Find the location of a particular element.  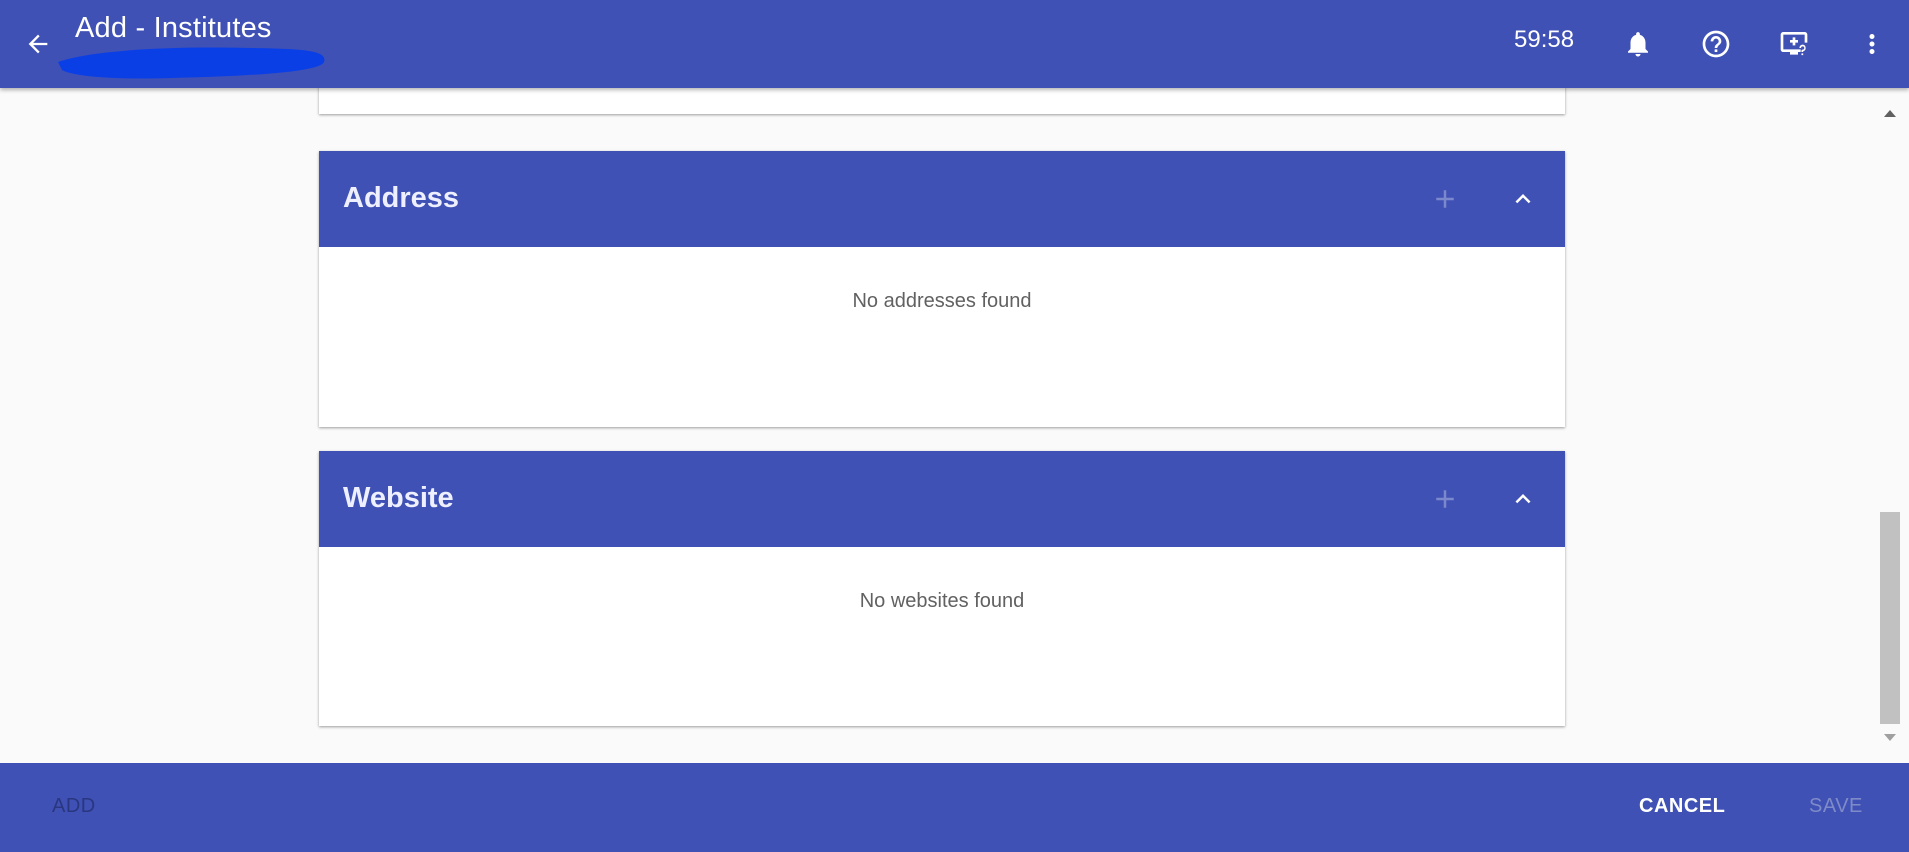

add-address-button is located at coordinates (1445, 199).